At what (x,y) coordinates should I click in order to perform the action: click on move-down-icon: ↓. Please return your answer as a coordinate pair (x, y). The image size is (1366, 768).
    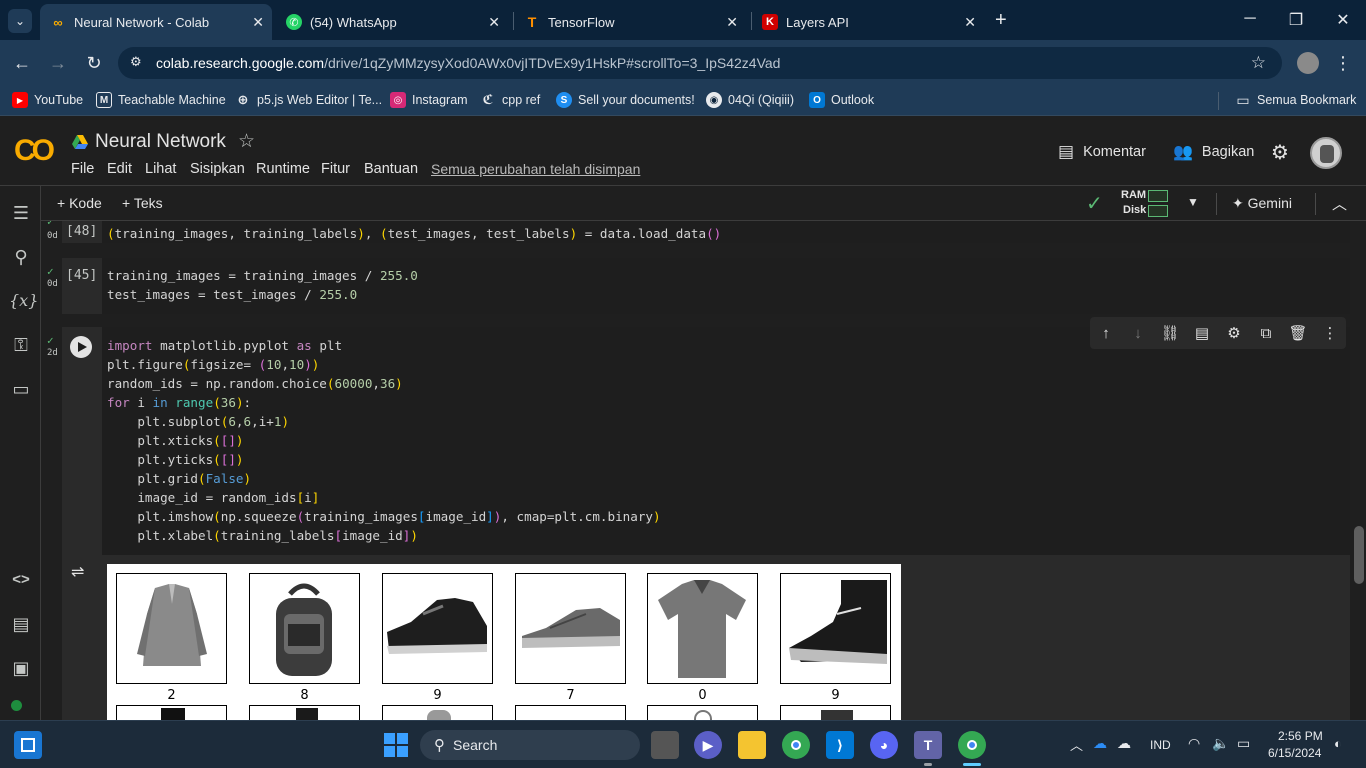
    Looking at the image, I should click on (1138, 333).